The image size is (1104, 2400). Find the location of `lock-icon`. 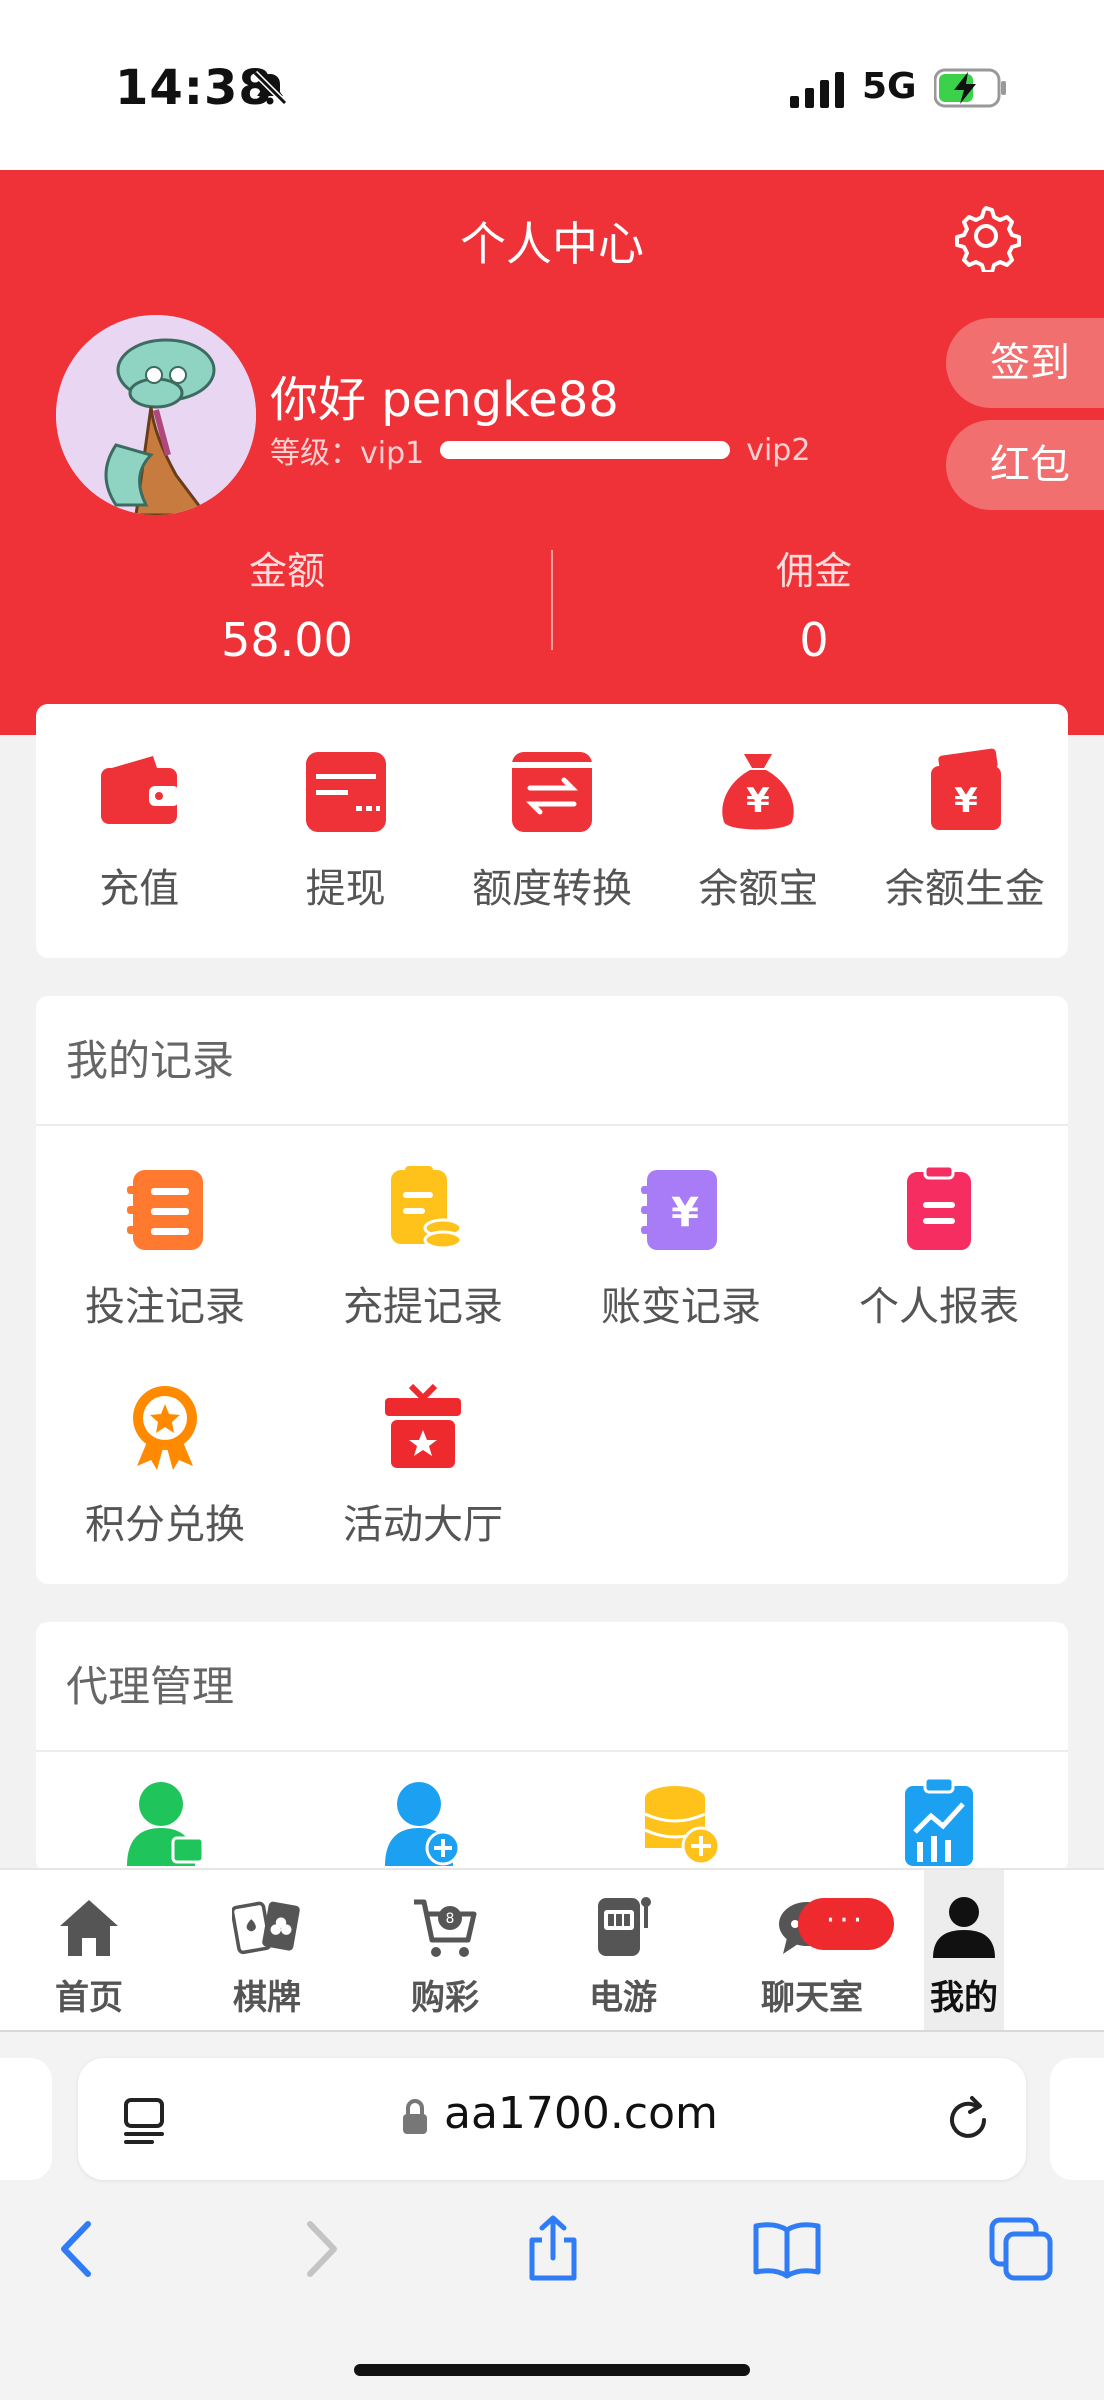

lock-icon is located at coordinates (415, 2116).